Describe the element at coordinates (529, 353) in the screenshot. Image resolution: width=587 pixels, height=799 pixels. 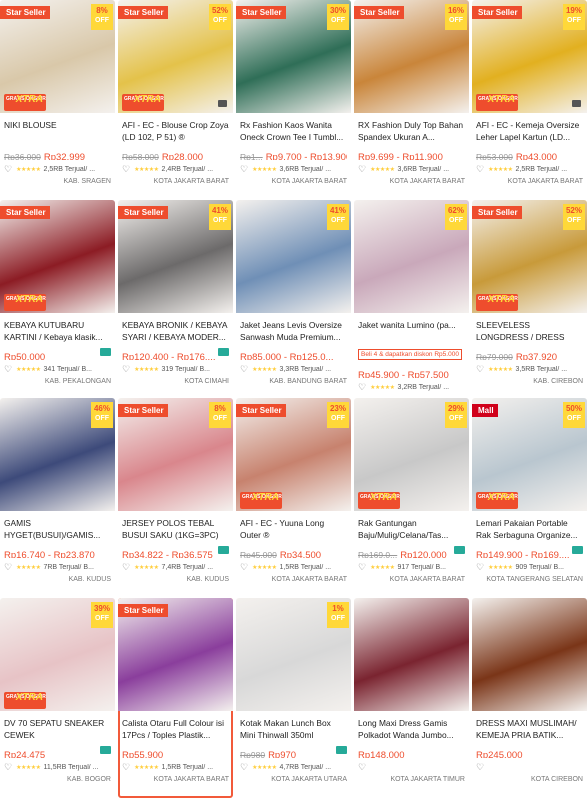
I see `price-row: Rp79.000 Rp37.920` at that location.